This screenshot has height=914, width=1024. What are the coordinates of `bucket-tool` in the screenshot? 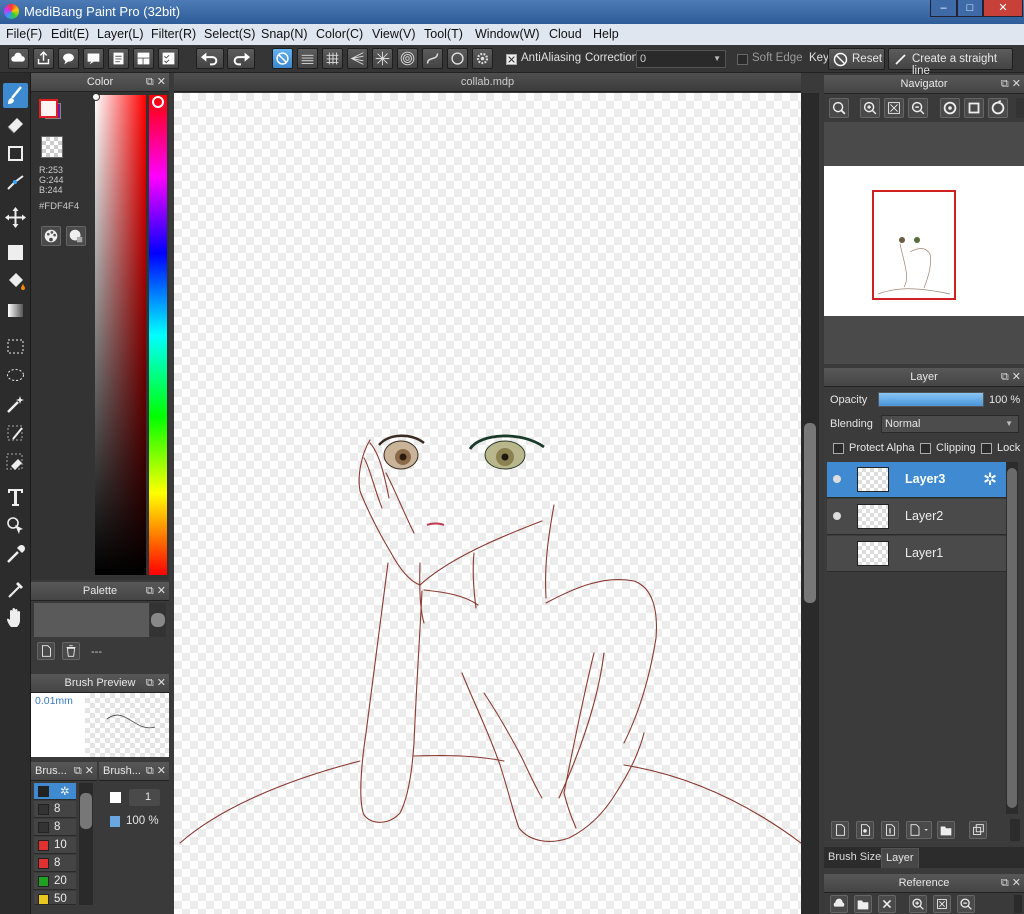 It's located at (15, 281).